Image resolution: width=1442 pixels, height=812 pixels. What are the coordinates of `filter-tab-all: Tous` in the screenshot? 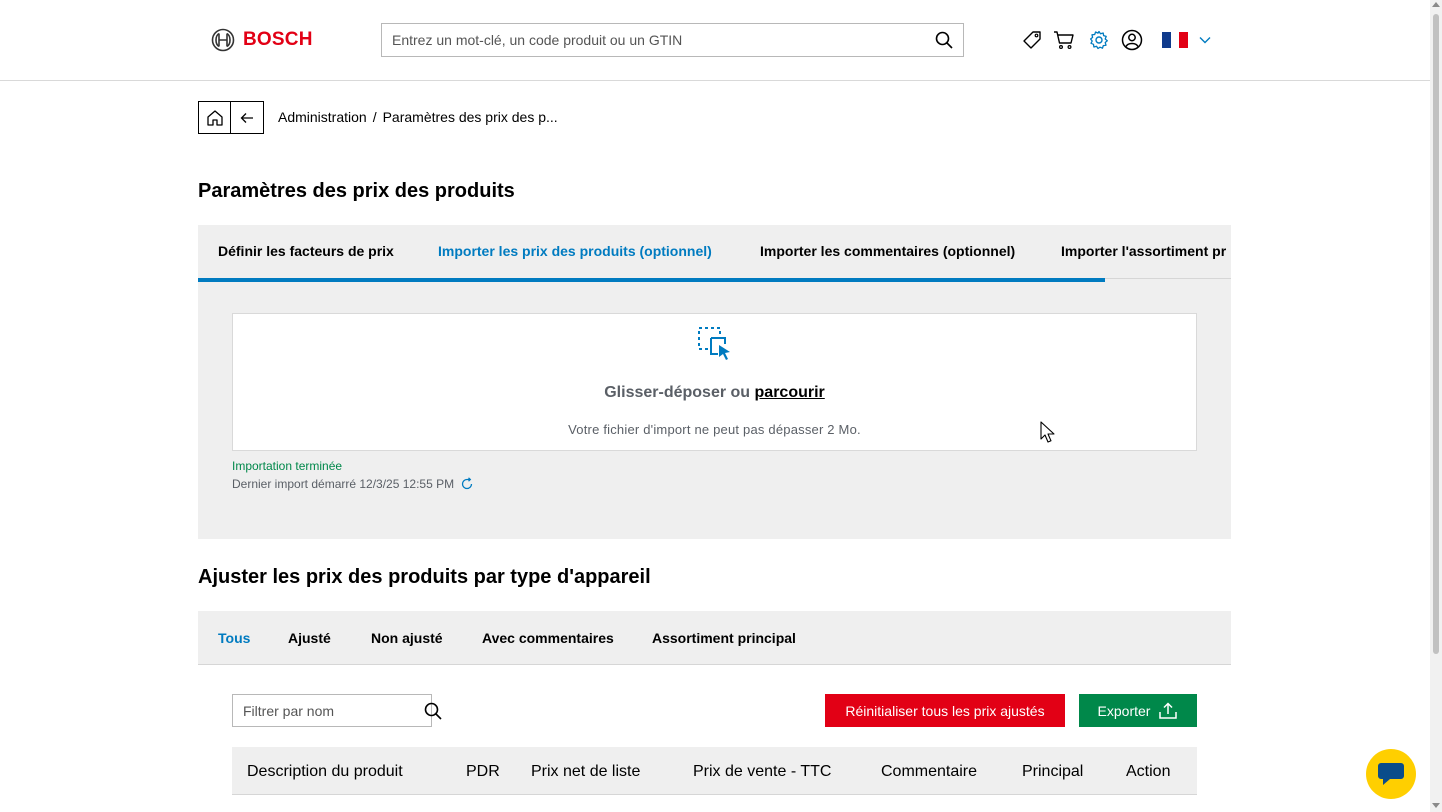 It's located at (234, 638).